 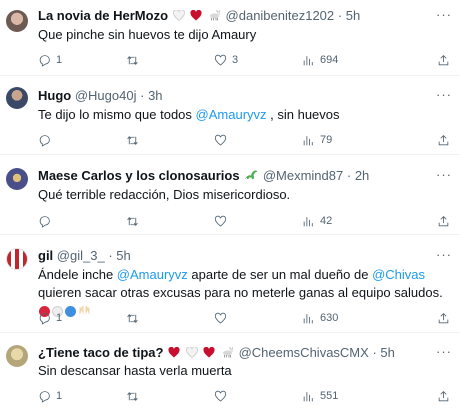 I want to click on like-count: 3, so click(x=235, y=60).